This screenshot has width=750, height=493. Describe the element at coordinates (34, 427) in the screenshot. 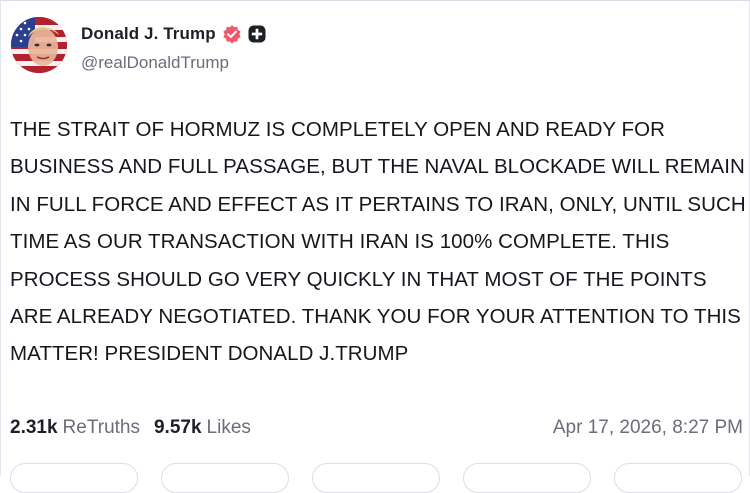

I see `retruths-count: 2.31k` at that location.